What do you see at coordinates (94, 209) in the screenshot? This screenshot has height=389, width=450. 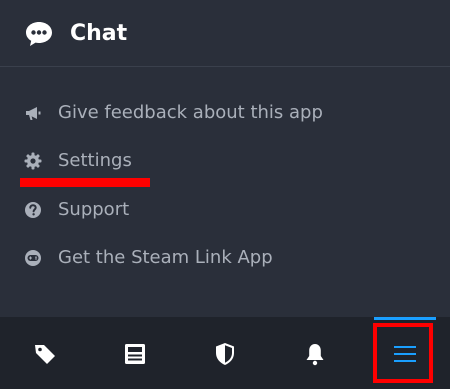 I see `menu-item-label: Support` at bounding box center [94, 209].